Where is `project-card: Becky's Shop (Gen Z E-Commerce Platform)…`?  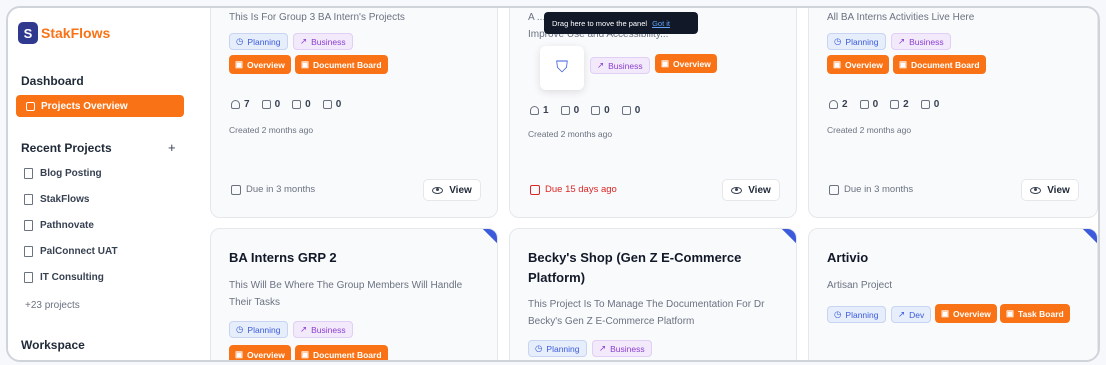 project-card: Becky's Shop (Gen Z E-Commerce Platform)… is located at coordinates (653, 294).